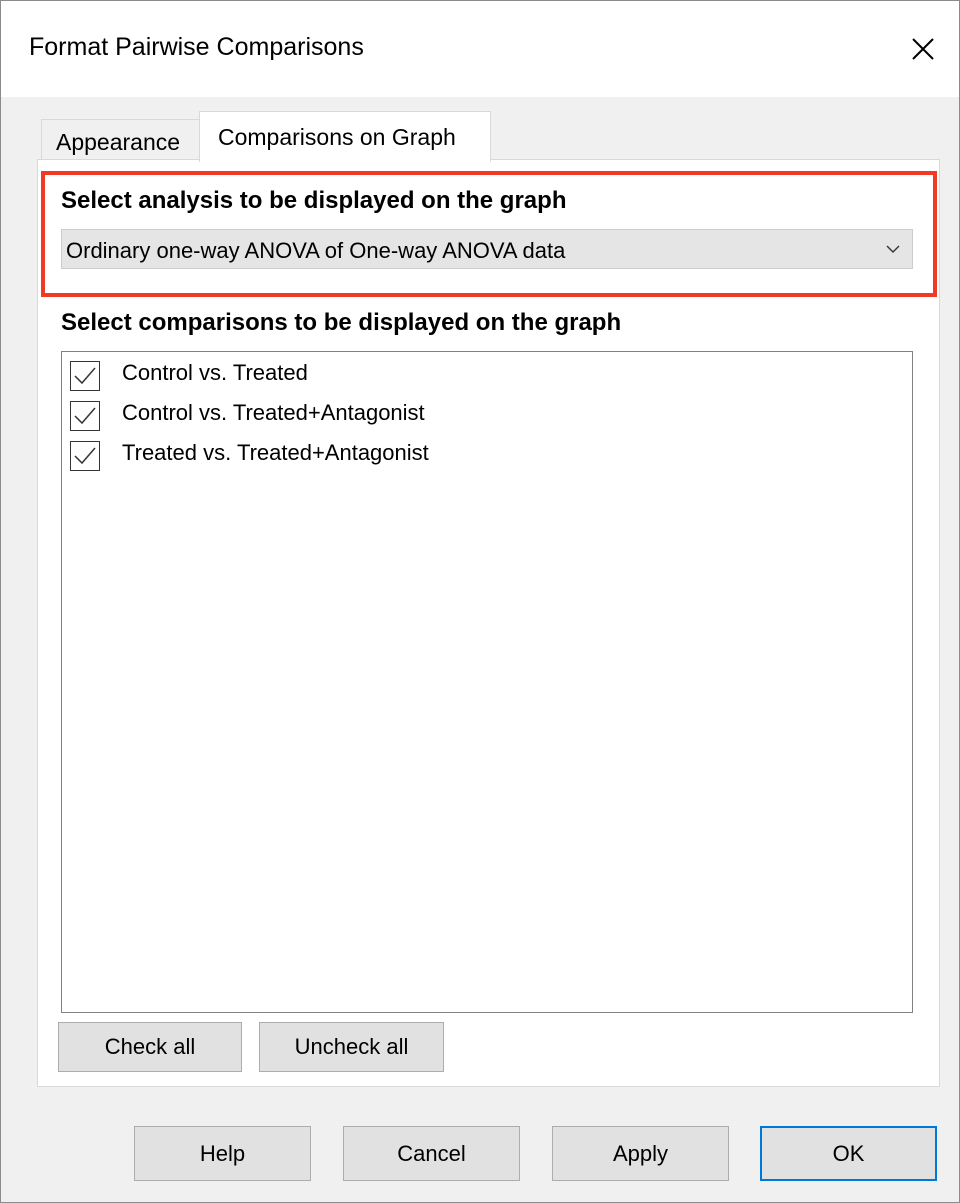 Image resolution: width=960 pixels, height=1203 pixels. Describe the element at coordinates (483, 413) in the screenshot. I see `list-item: Control vs. Treated+Antagonist` at that location.